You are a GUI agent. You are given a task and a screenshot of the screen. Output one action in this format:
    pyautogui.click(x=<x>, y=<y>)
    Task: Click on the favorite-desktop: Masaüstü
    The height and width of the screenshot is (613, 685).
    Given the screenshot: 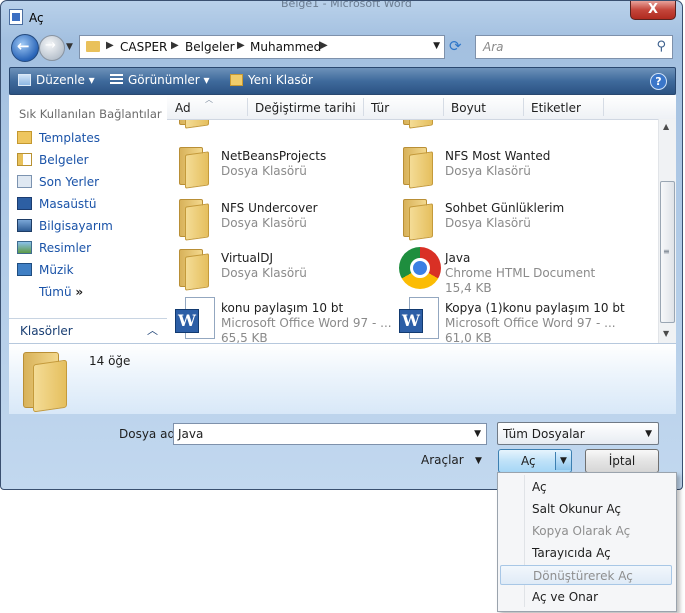 What is the action you would take?
    pyautogui.click(x=56, y=206)
    